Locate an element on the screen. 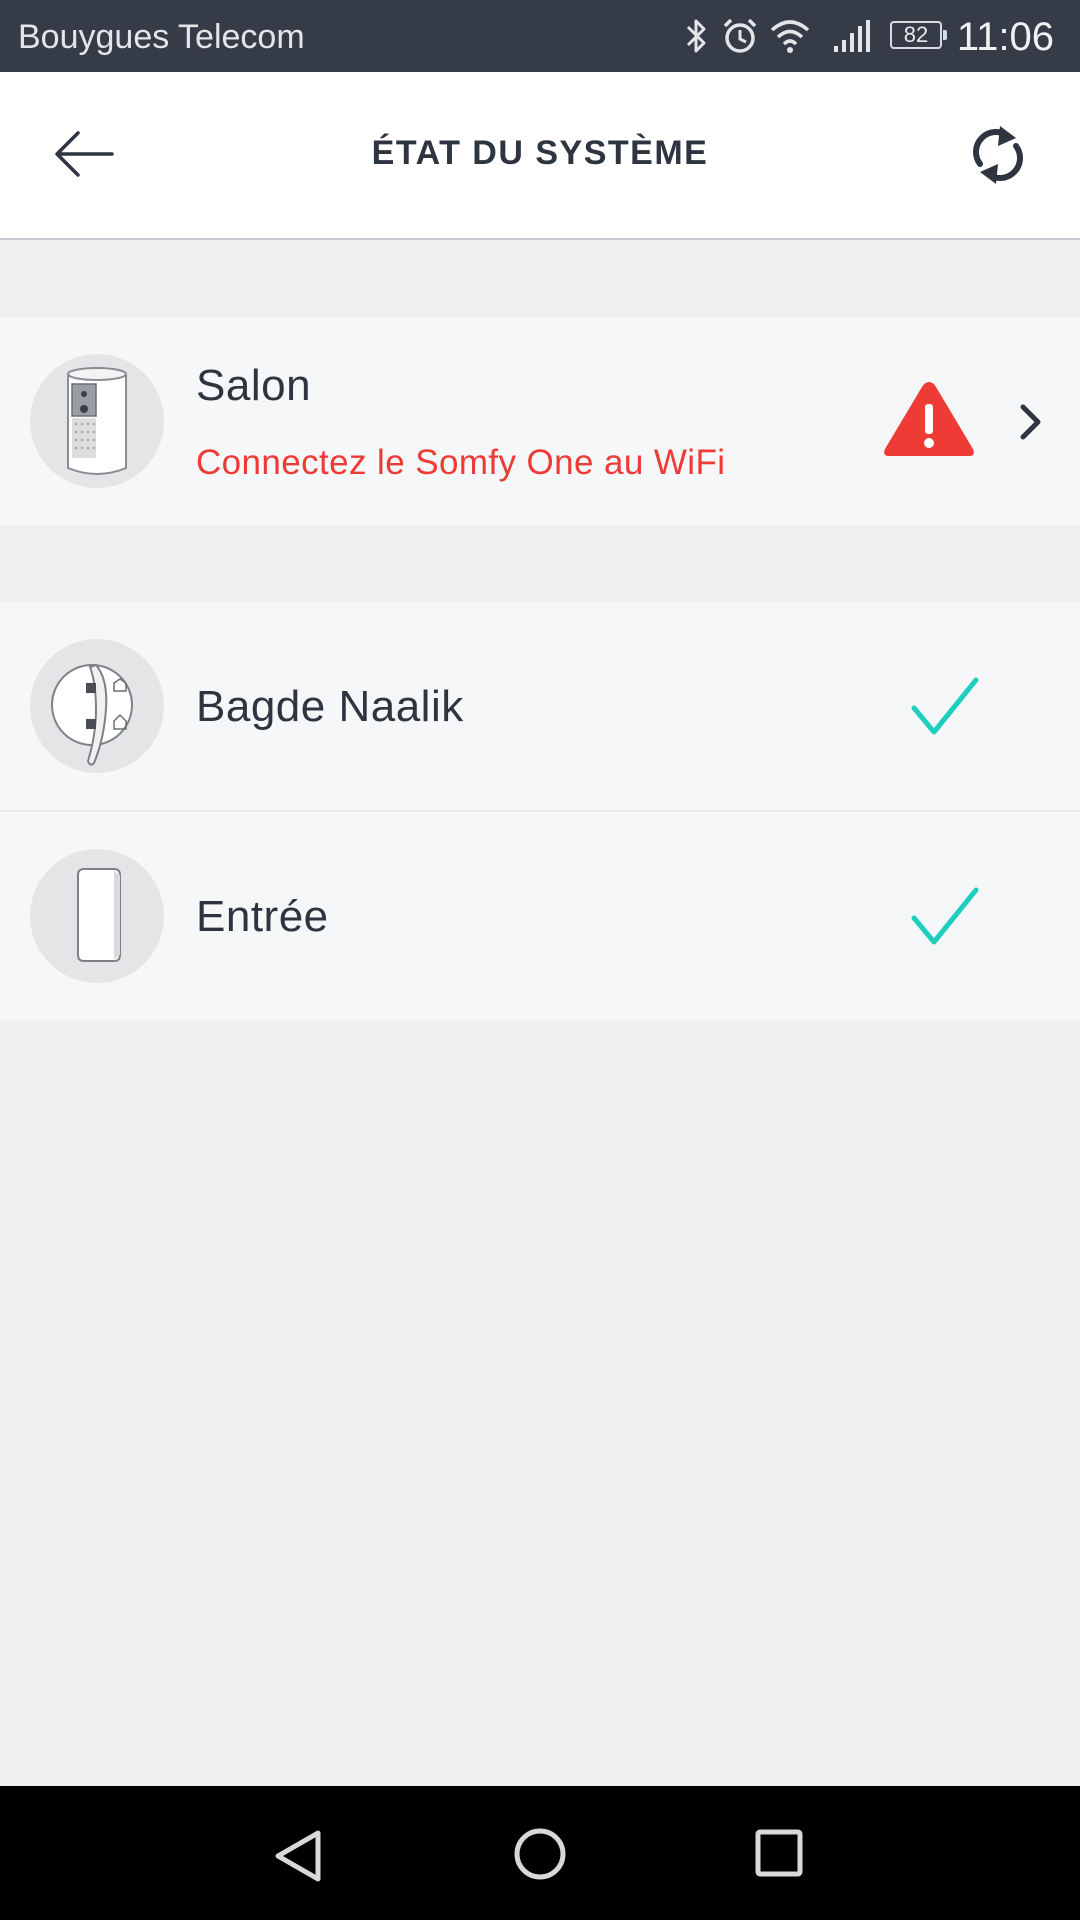  alarm-icon is located at coordinates (740, 35).